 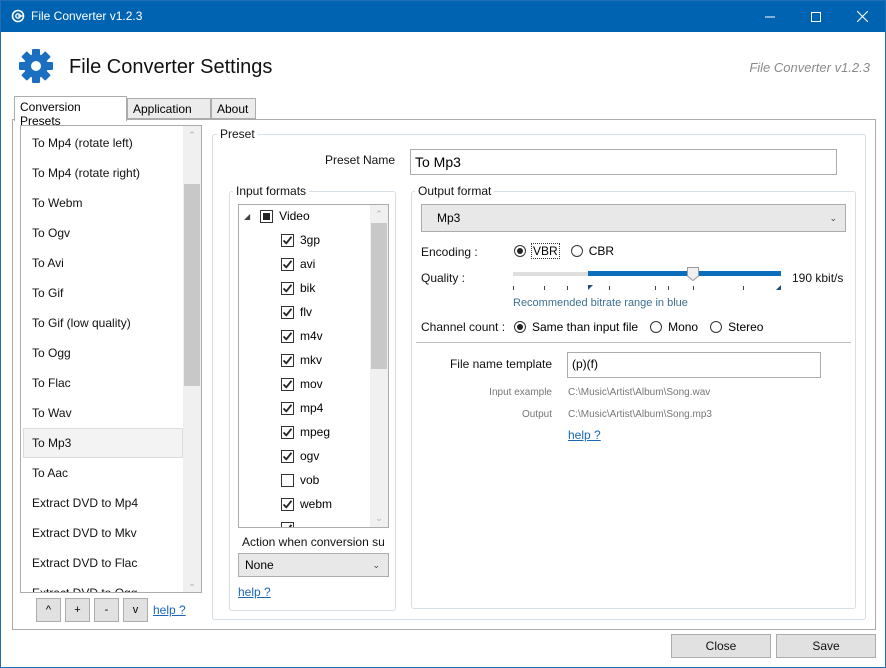 What do you see at coordinates (721, 646) in the screenshot?
I see `close-button: Close` at bounding box center [721, 646].